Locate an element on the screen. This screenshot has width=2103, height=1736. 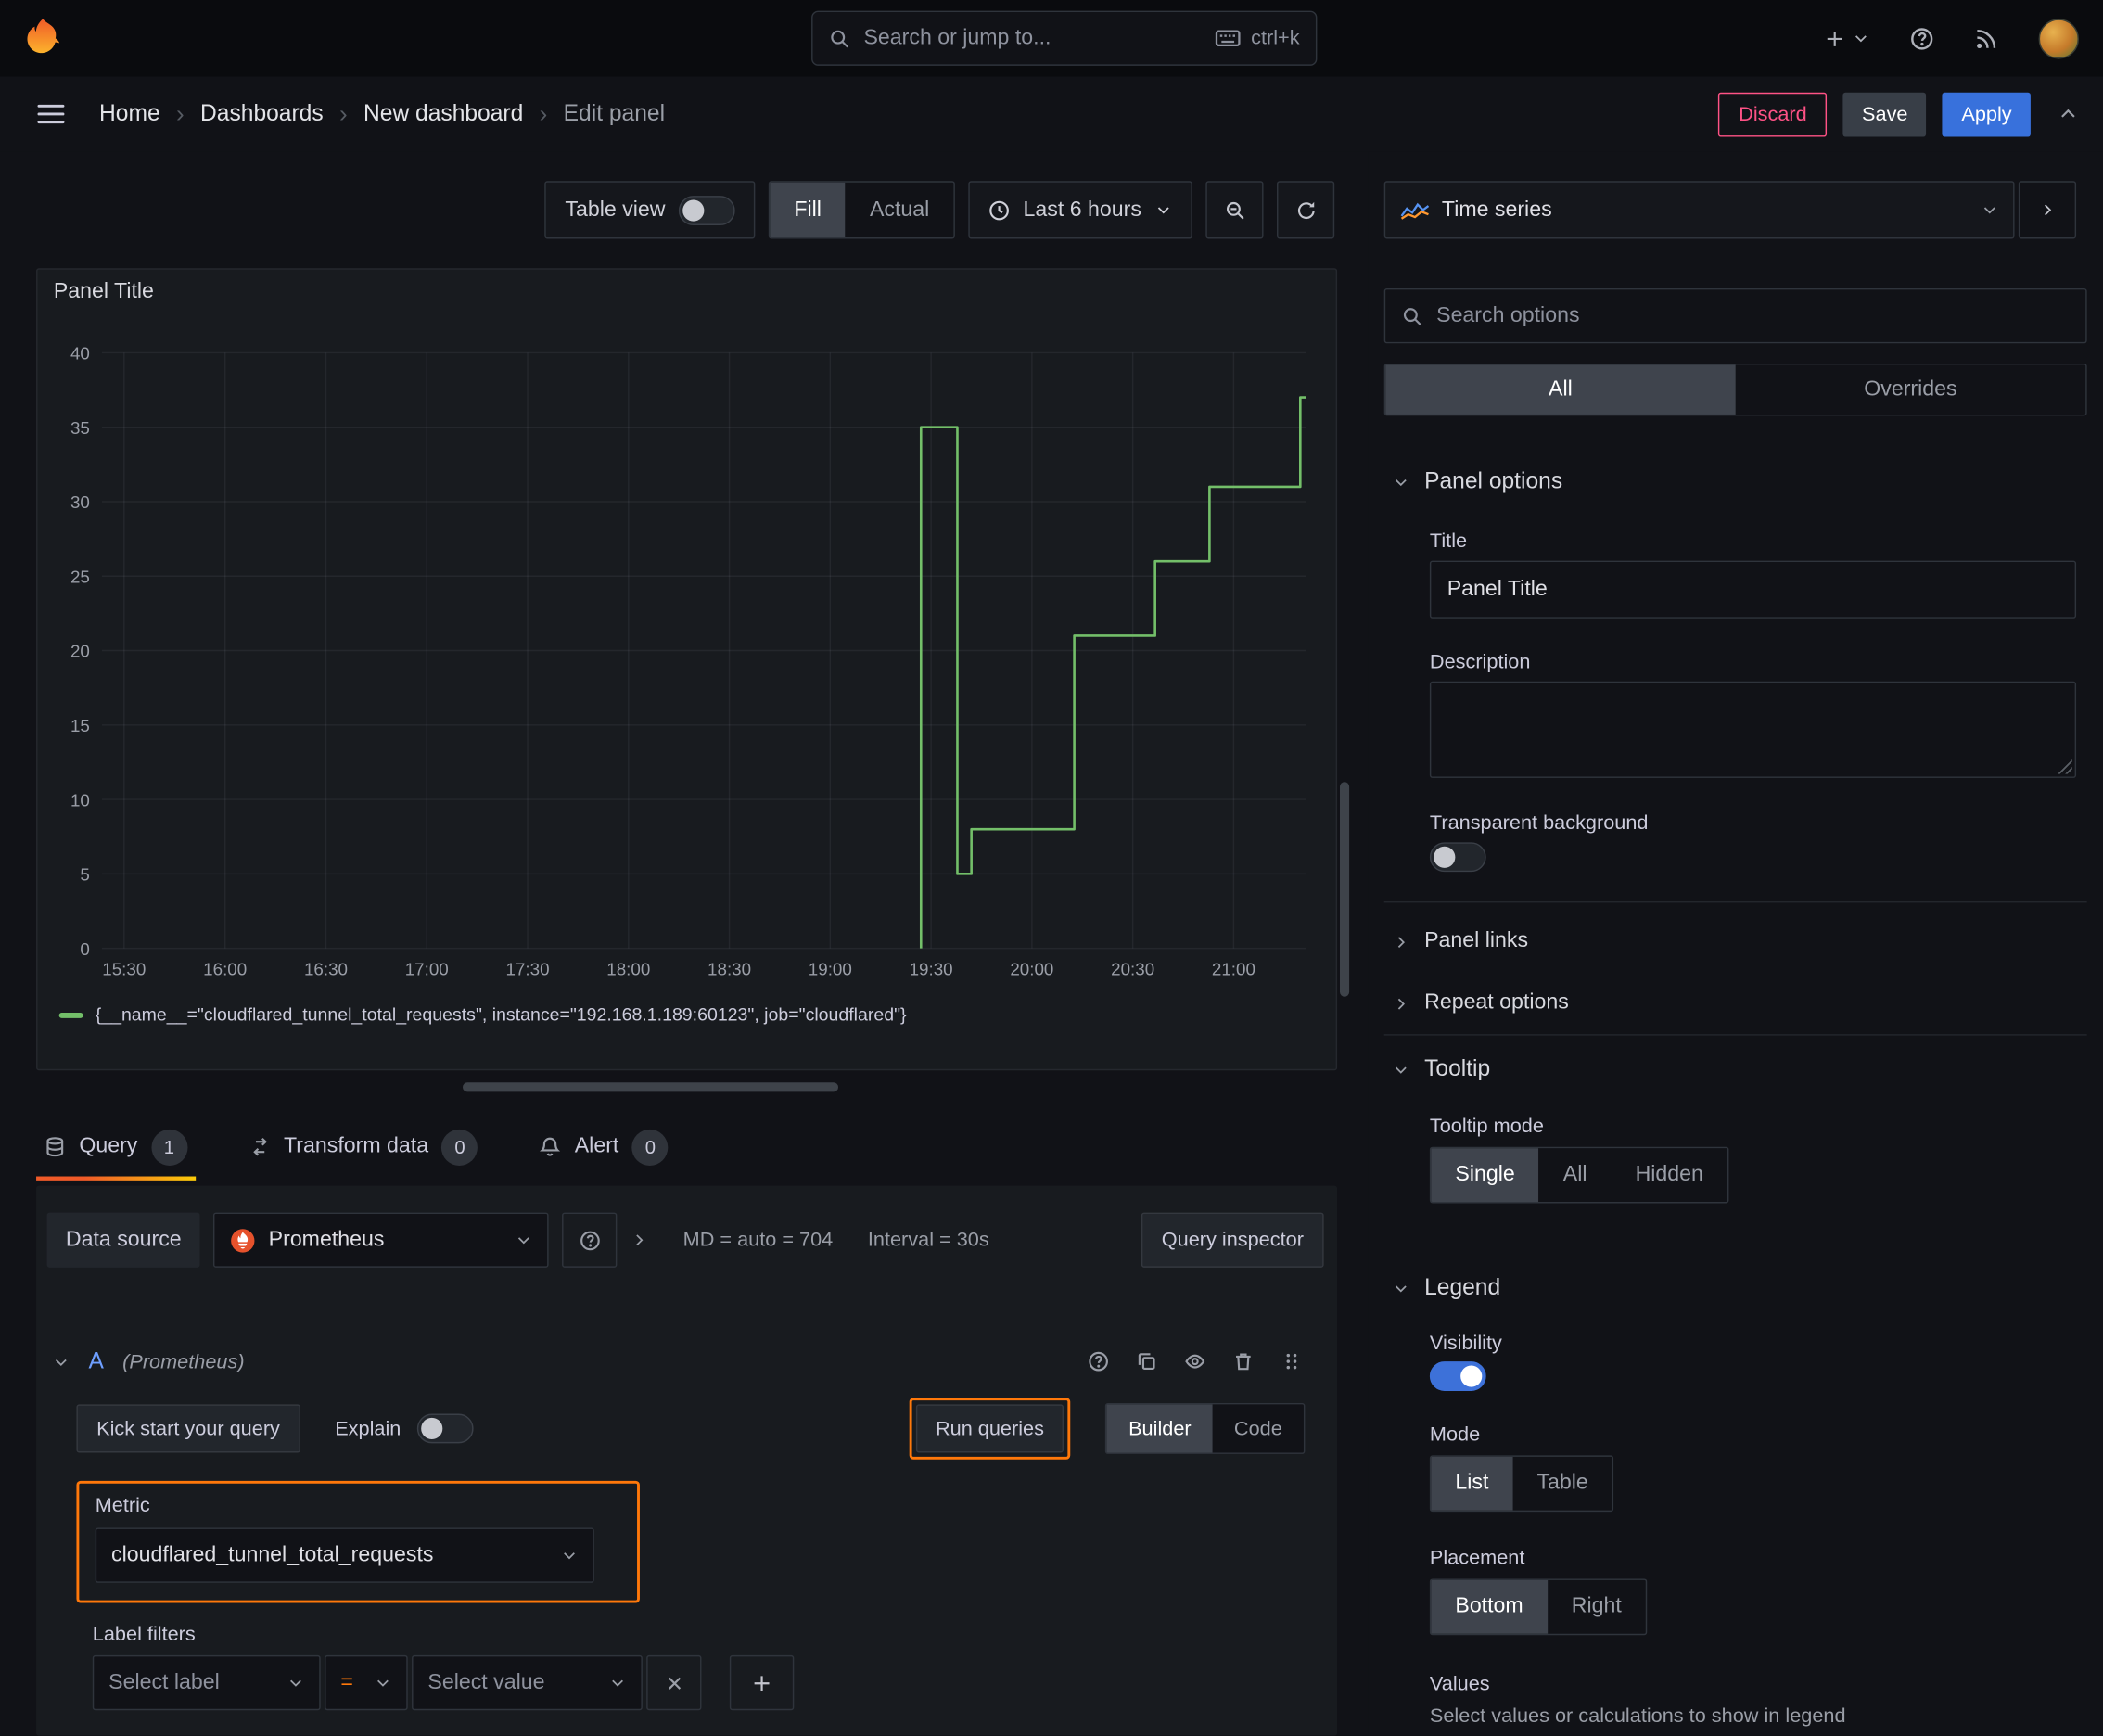
fill-option: Fill is located at coordinates (808, 210).